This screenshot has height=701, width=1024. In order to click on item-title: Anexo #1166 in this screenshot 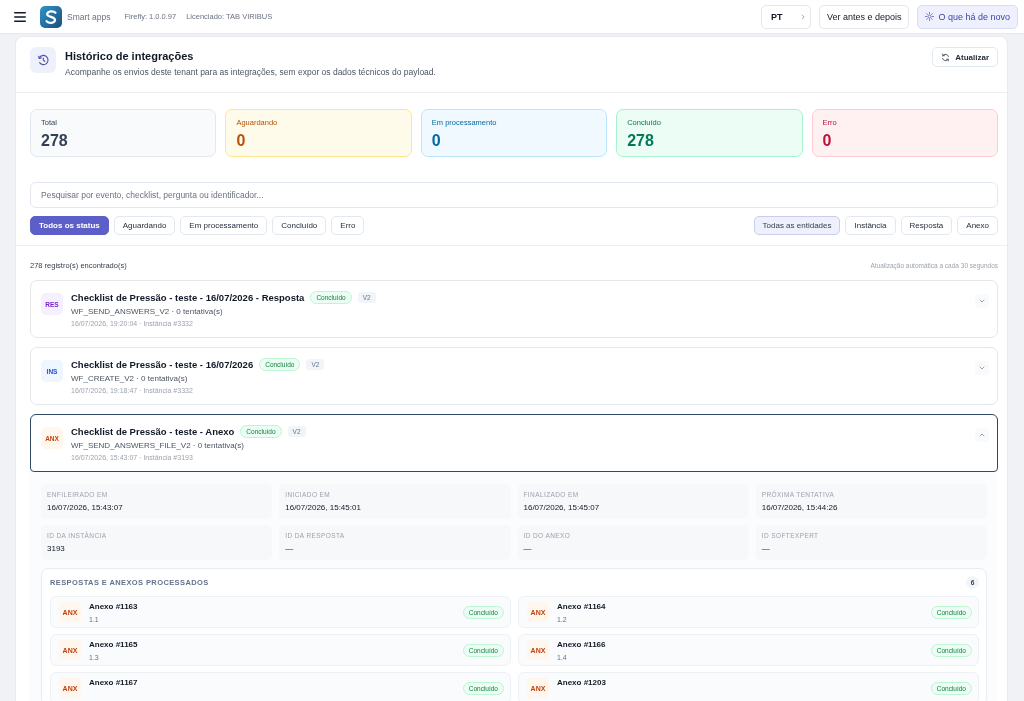, I will do `click(581, 645)`.